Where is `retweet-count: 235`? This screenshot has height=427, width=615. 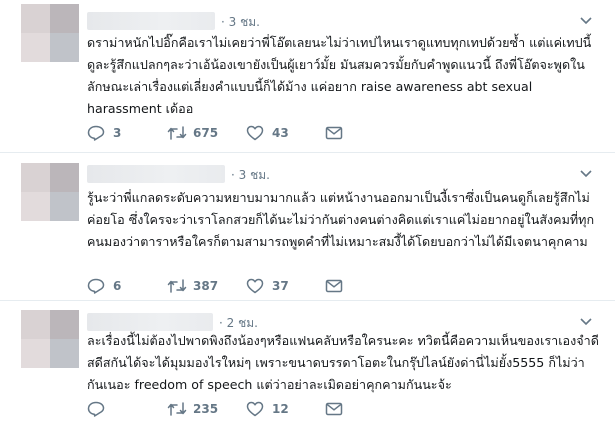
retweet-count: 235 is located at coordinates (206, 409).